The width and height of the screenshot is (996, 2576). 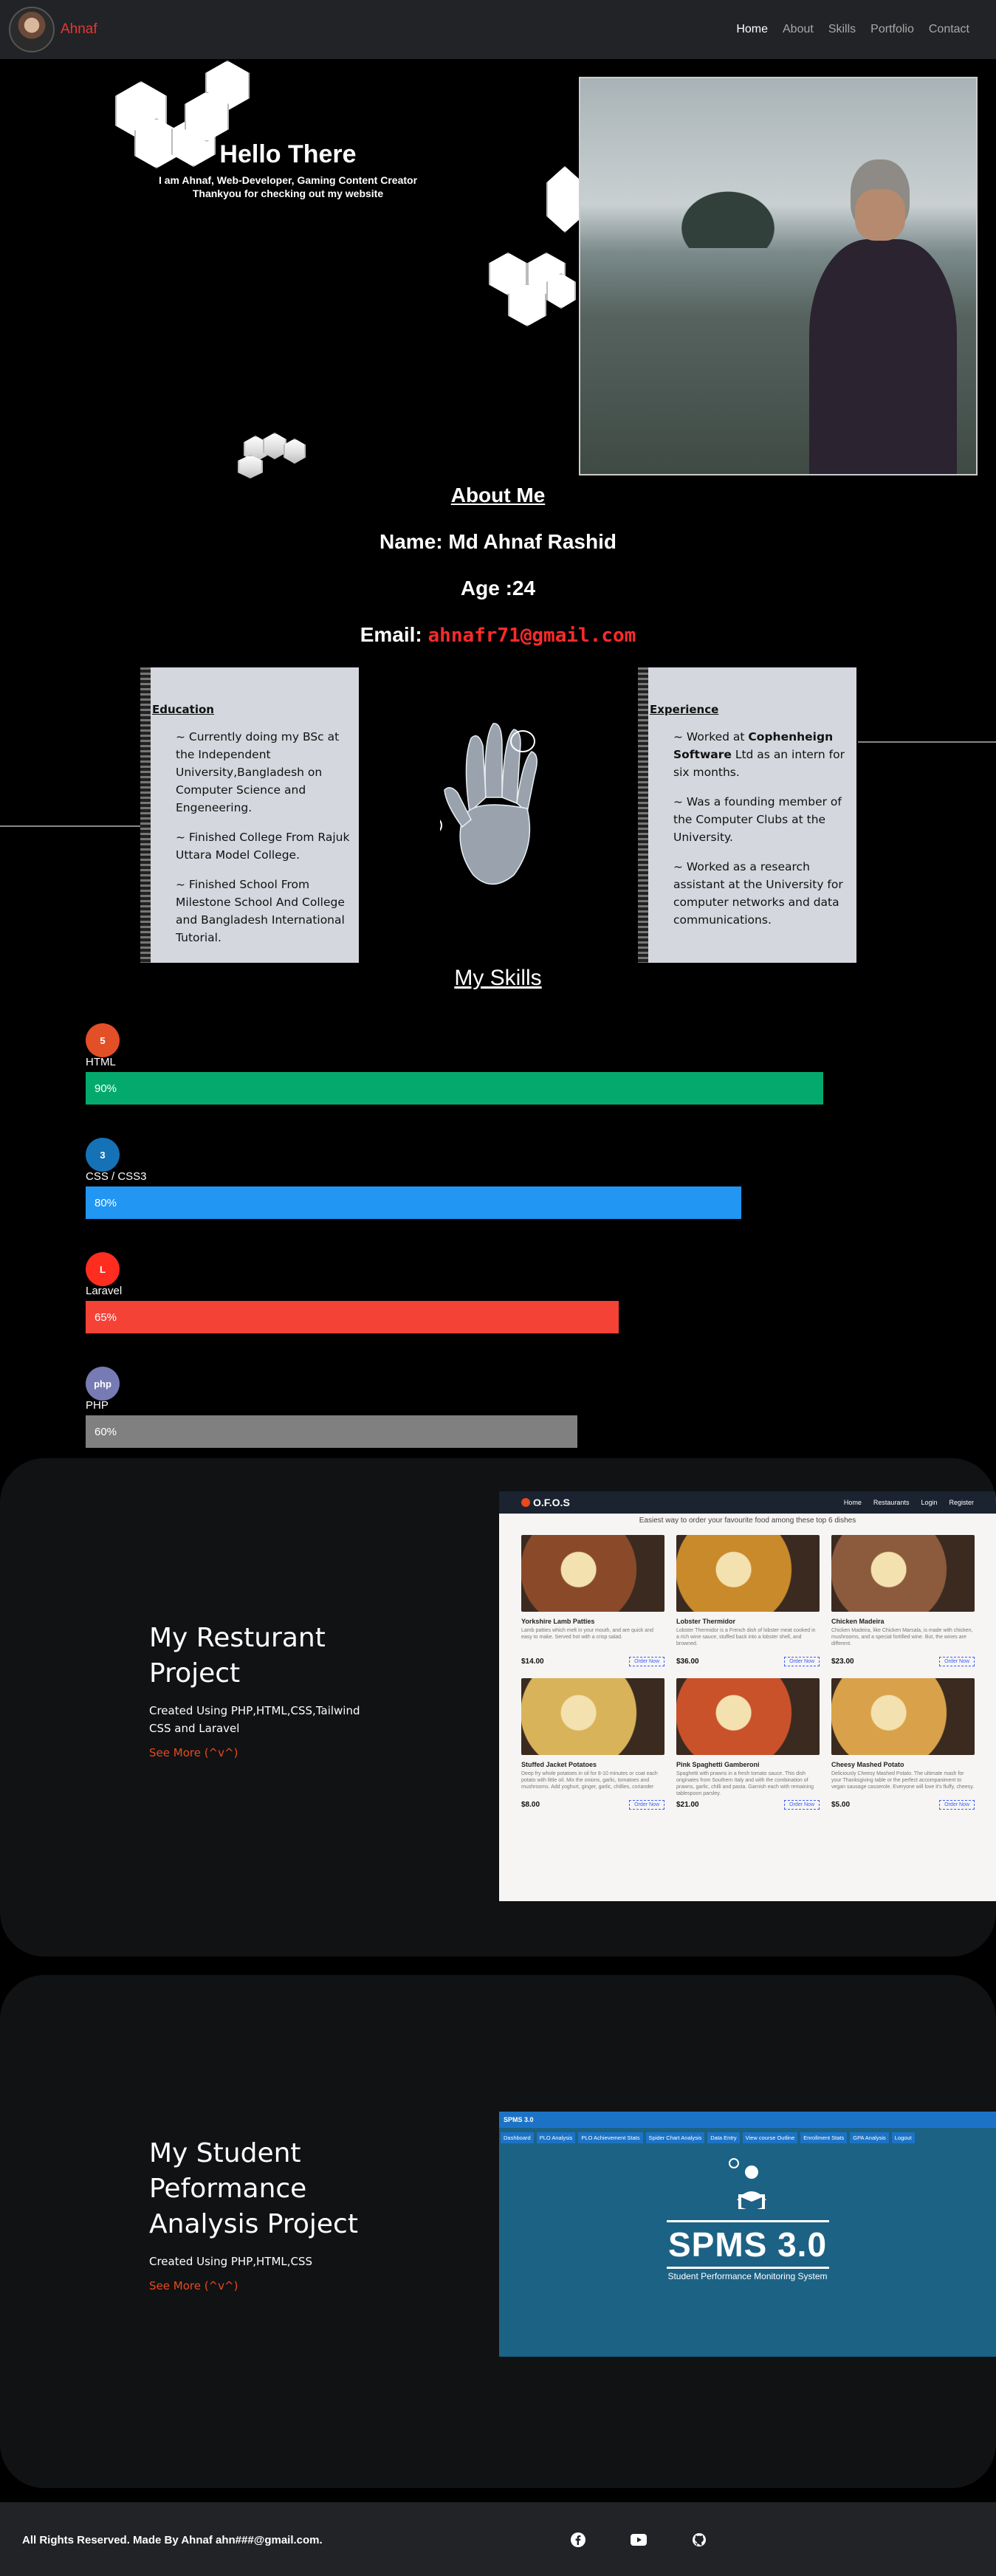 I want to click on nav-link-contact: Contact, so click(x=949, y=29).